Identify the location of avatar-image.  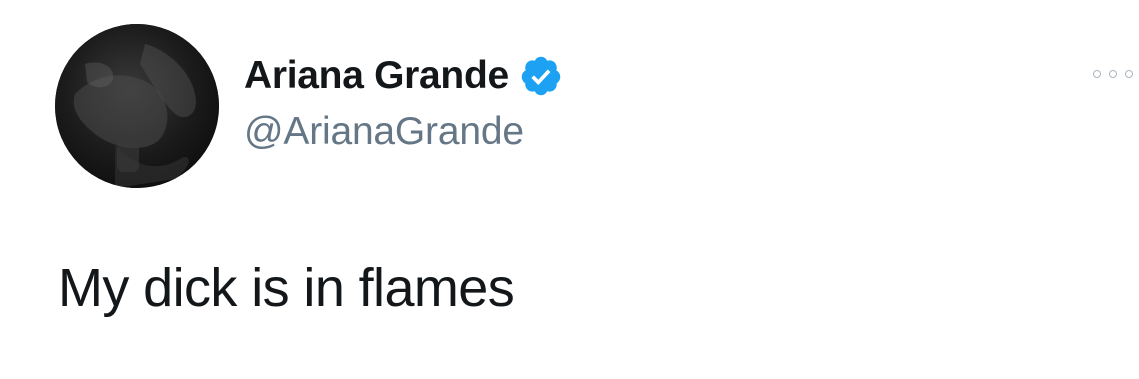
(137, 106).